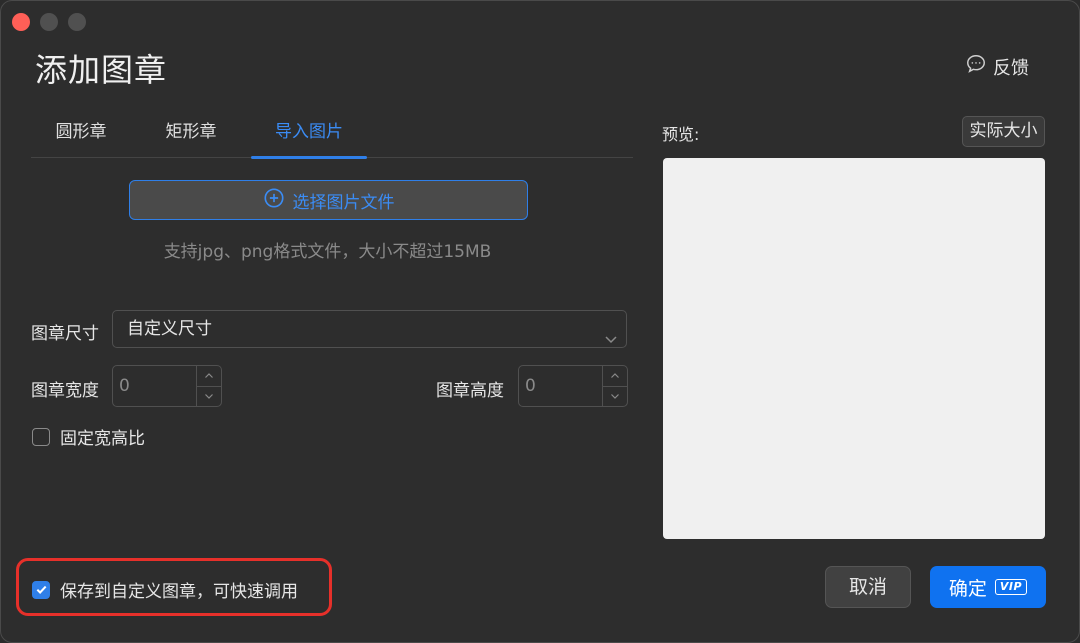  What do you see at coordinates (868, 587) in the screenshot?
I see `cancel-button: 取消` at bounding box center [868, 587].